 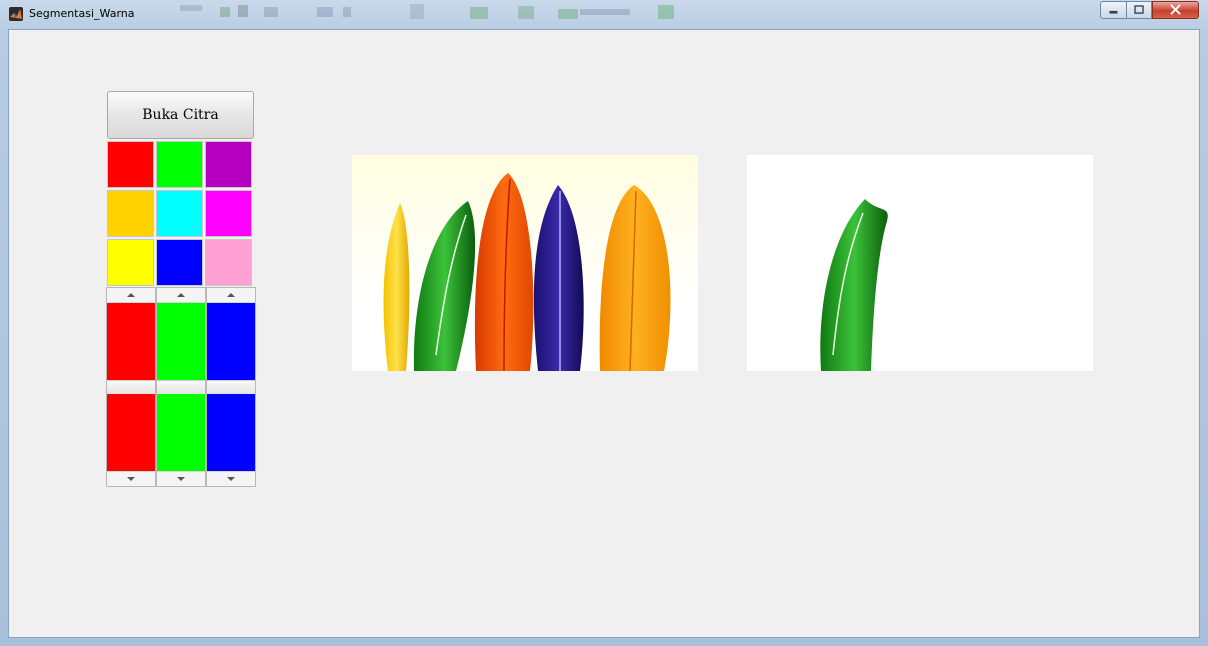 What do you see at coordinates (228, 262) in the screenshot?
I see `swatch-pink` at bounding box center [228, 262].